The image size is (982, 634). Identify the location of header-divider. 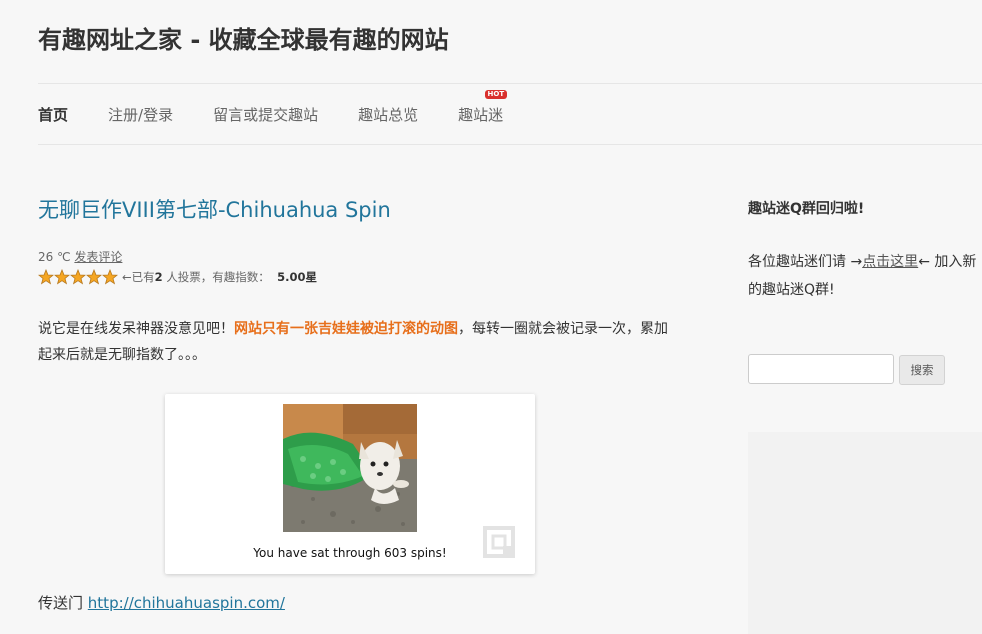
(510, 83).